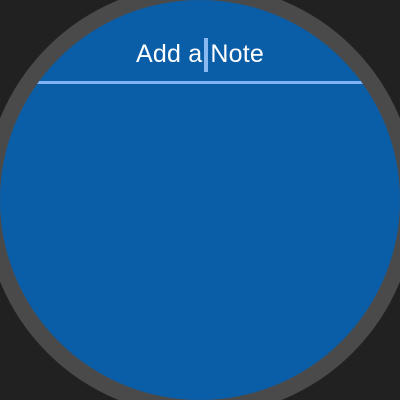  Describe the element at coordinates (237, 54) in the screenshot. I see `text-after-cursor: Note` at that location.